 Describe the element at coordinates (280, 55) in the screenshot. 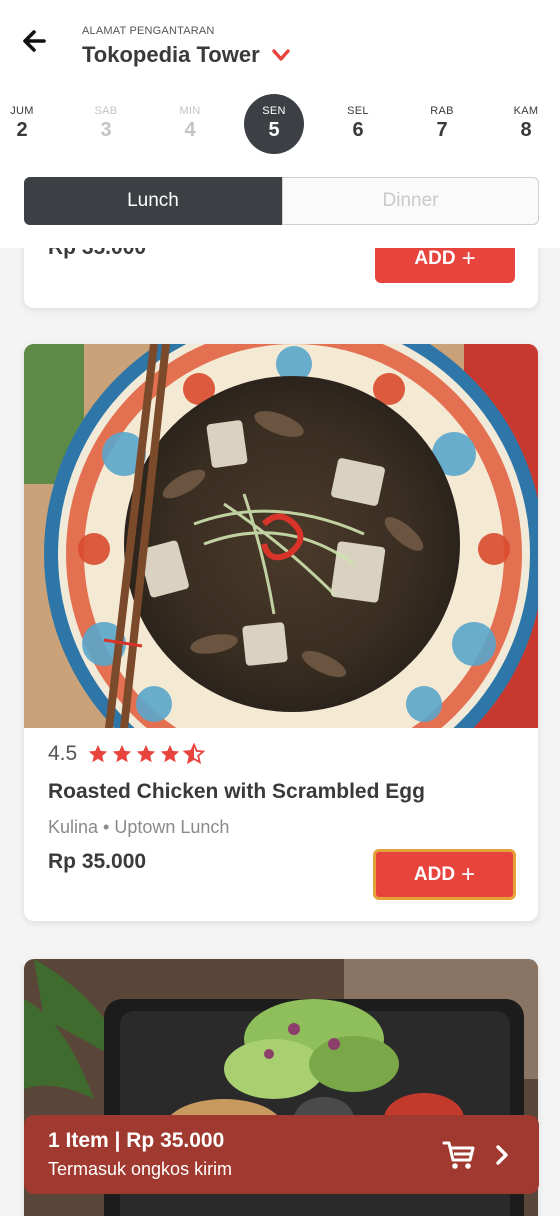

I see `chevron-down-icon` at that location.